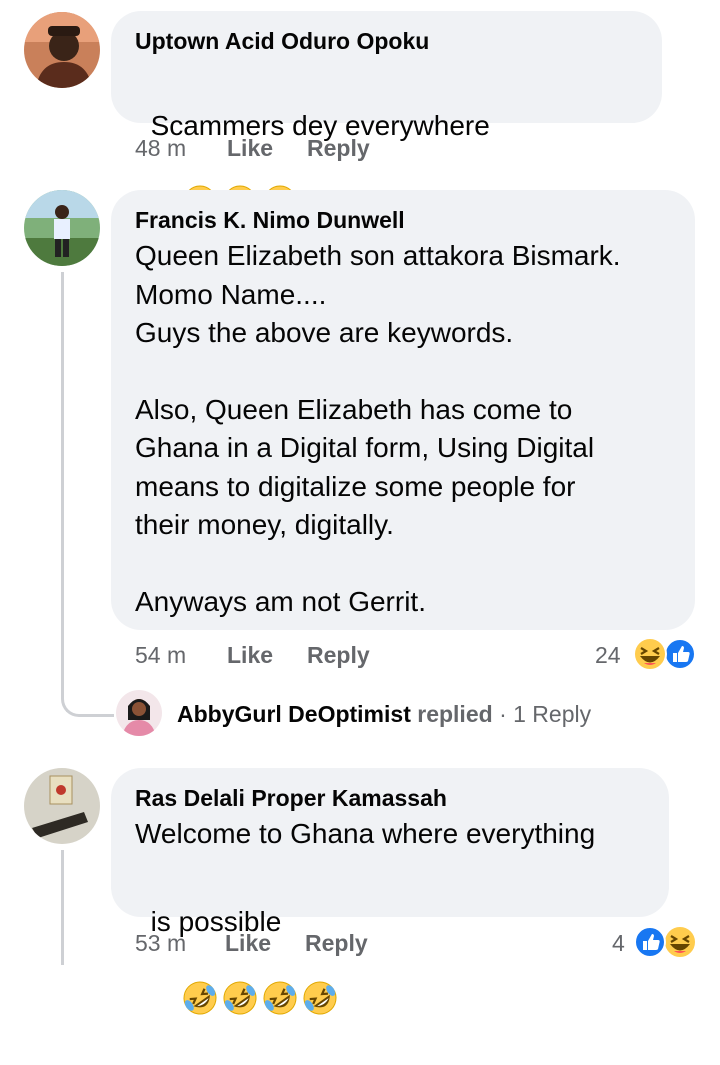 The height and width of the screenshot is (1065, 720). Describe the element at coordinates (280, 601) in the screenshot. I see `comment-line: Anyways am not Gerrit.` at that location.